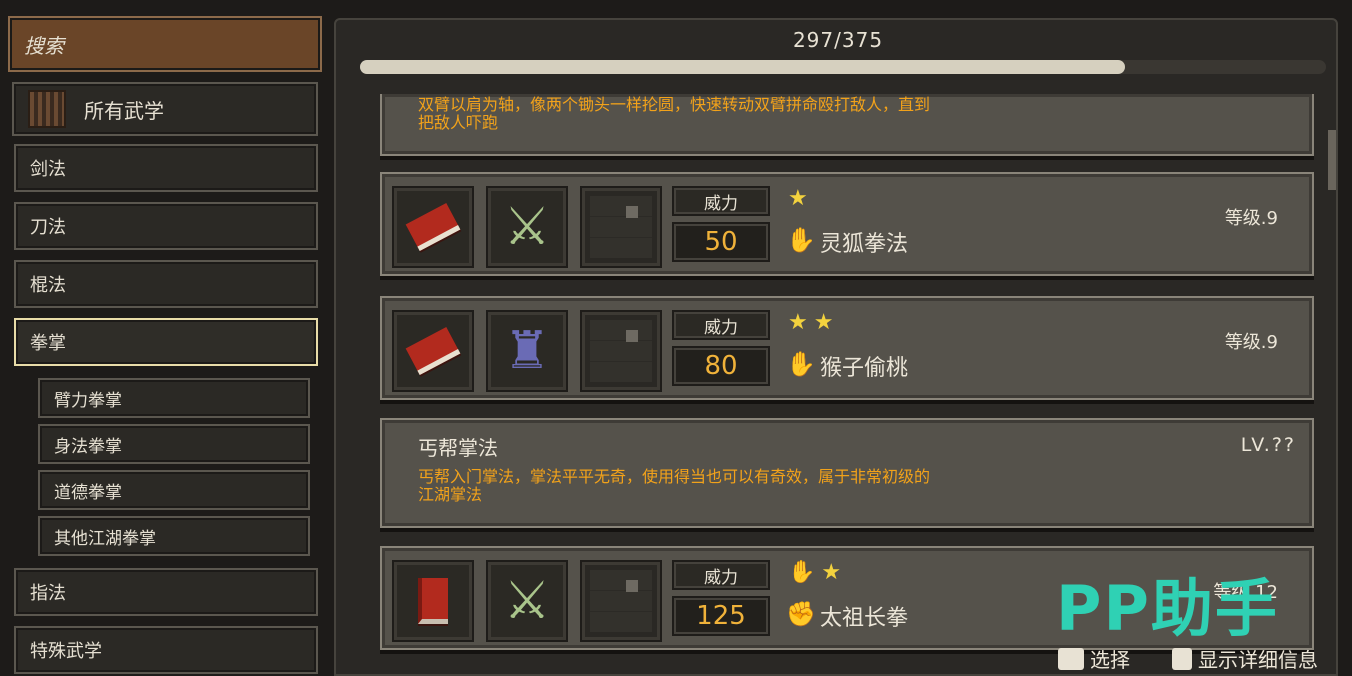 Image resolution: width=1352 pixels, height=676 pixels. What do you see at coordinates (165, 109) in the screenshot?
I see `all-skills-button: 所有武学` at bounding box center [165, 109].